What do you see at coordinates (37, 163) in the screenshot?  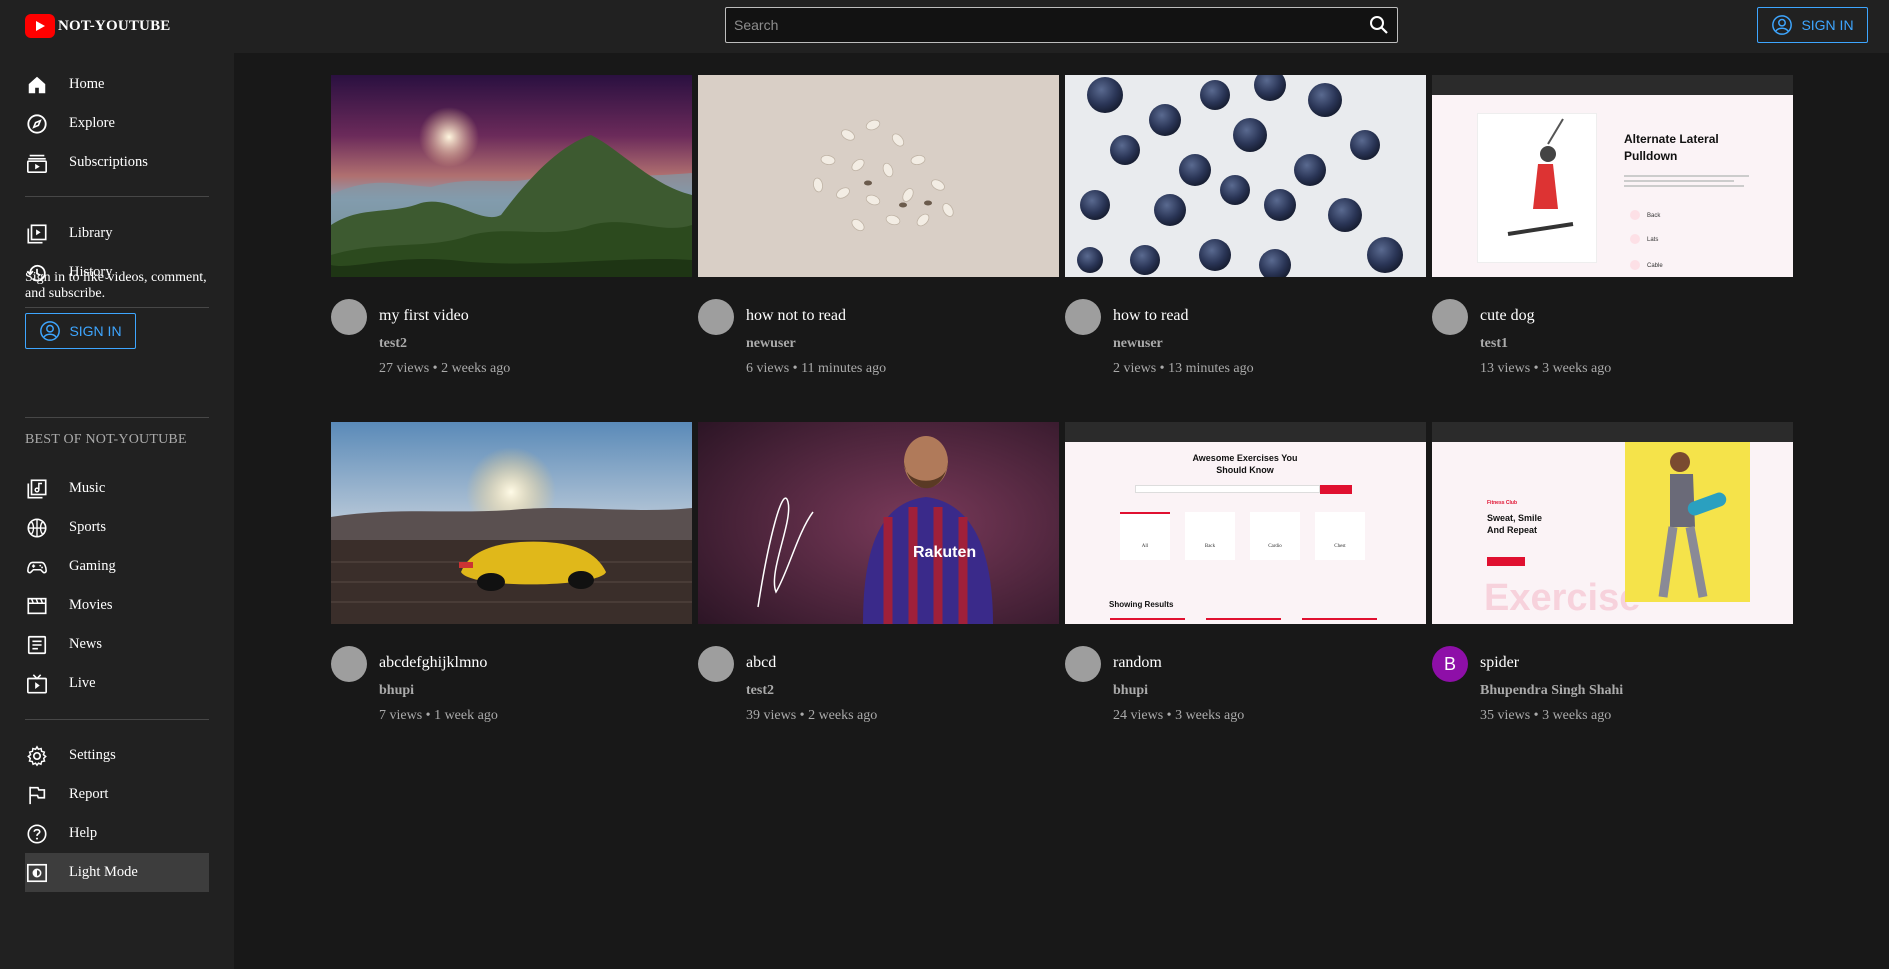 I see `subscriptions-icon` at bounding box center [37, 163].